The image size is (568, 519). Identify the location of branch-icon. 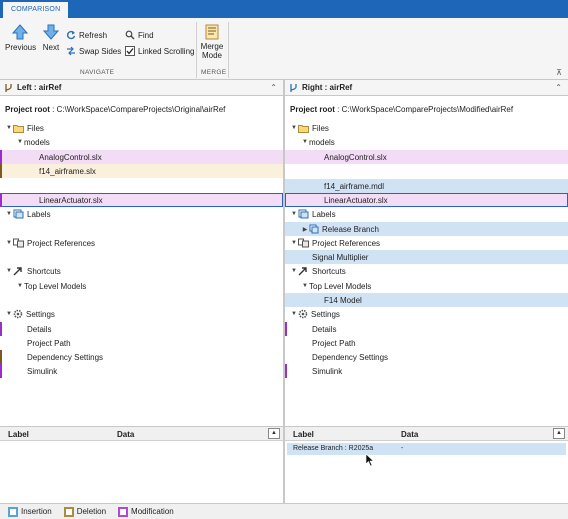
(293, 87).